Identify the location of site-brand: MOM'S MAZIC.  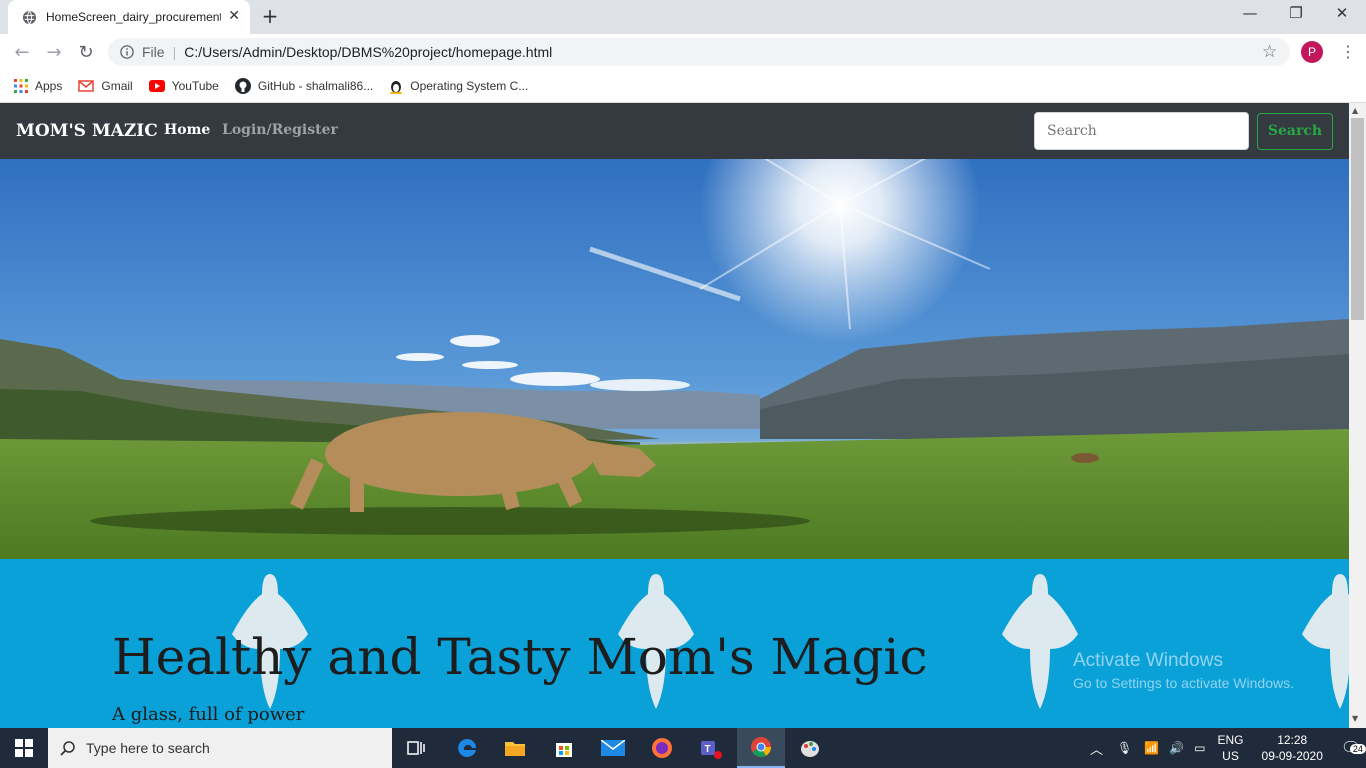
(87, 131).